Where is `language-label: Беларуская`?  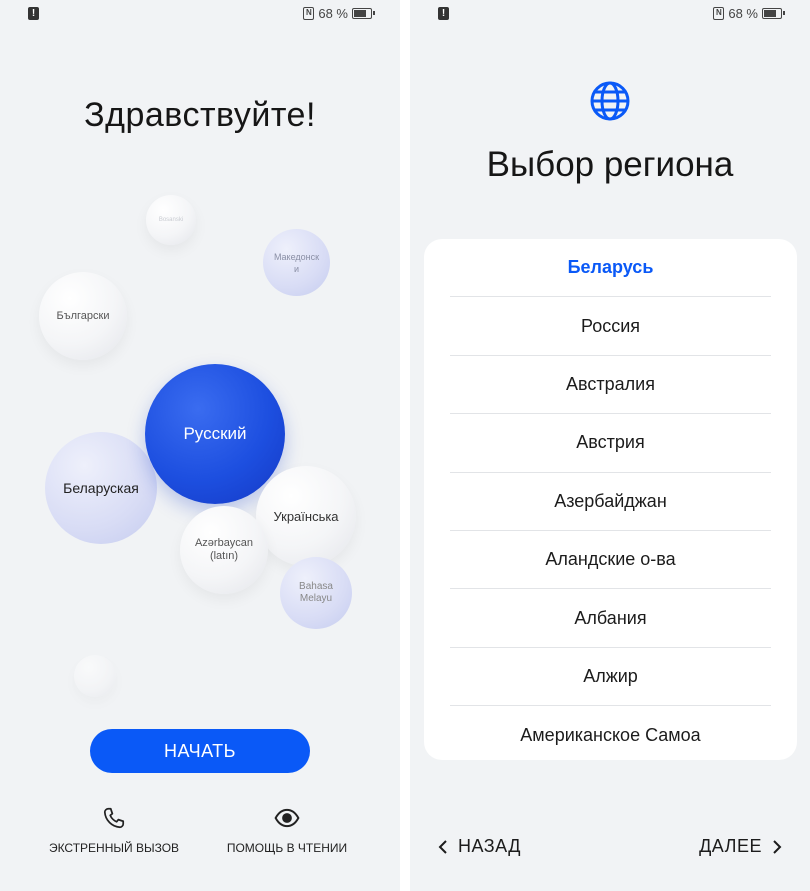 language-label: Беларуская is located at coordinates (101, 488).